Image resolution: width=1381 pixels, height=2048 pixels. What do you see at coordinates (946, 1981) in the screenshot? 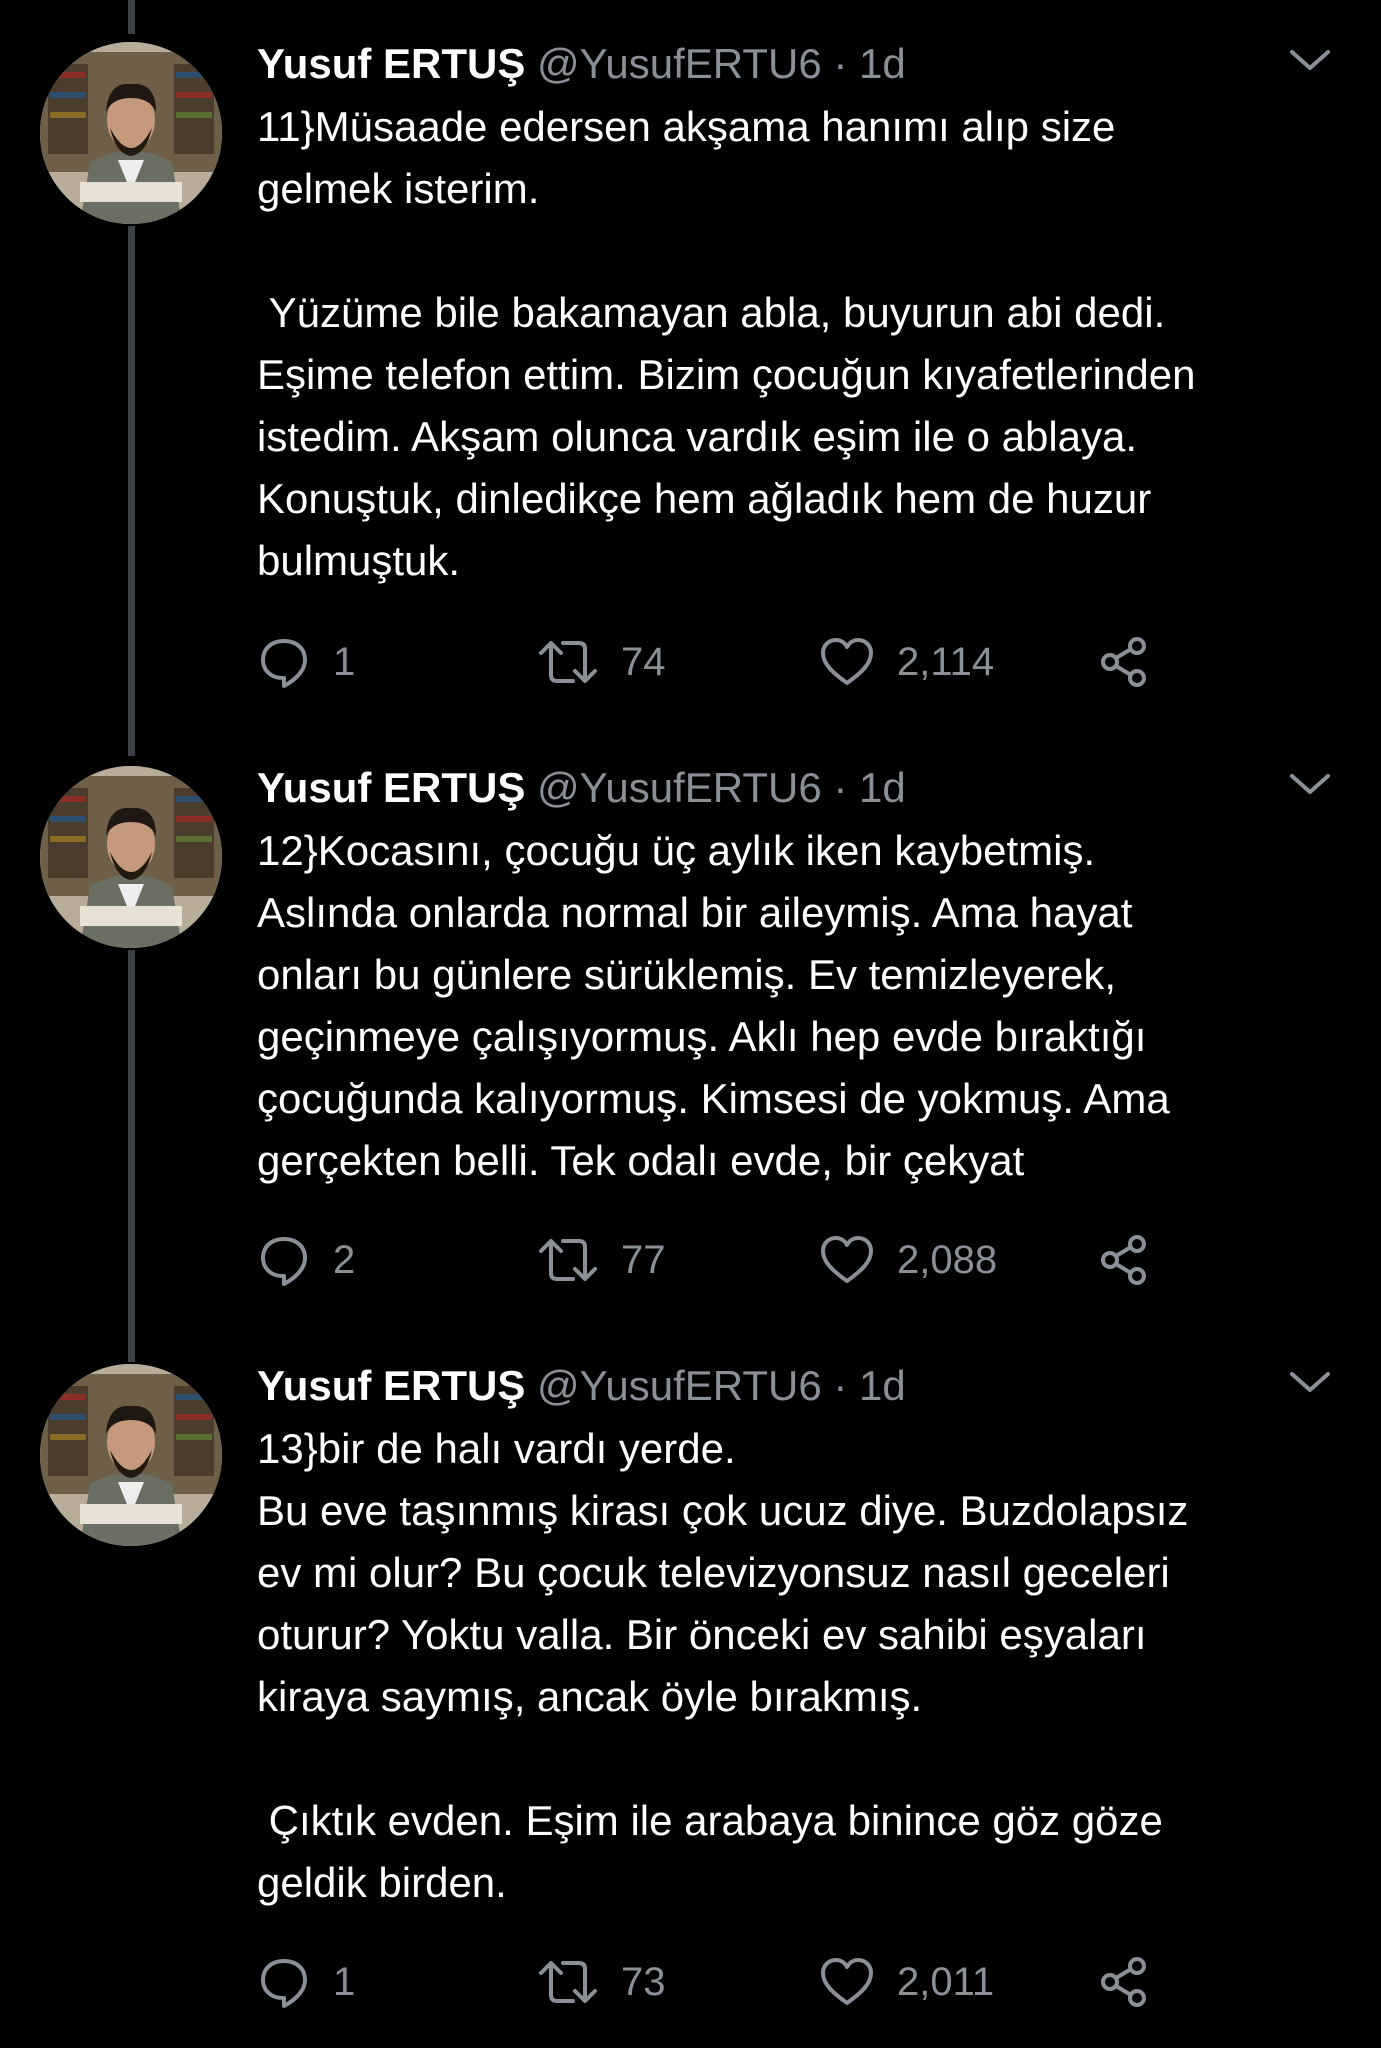
I see `like-count: 2,011` at bounding box center [946, 1981].